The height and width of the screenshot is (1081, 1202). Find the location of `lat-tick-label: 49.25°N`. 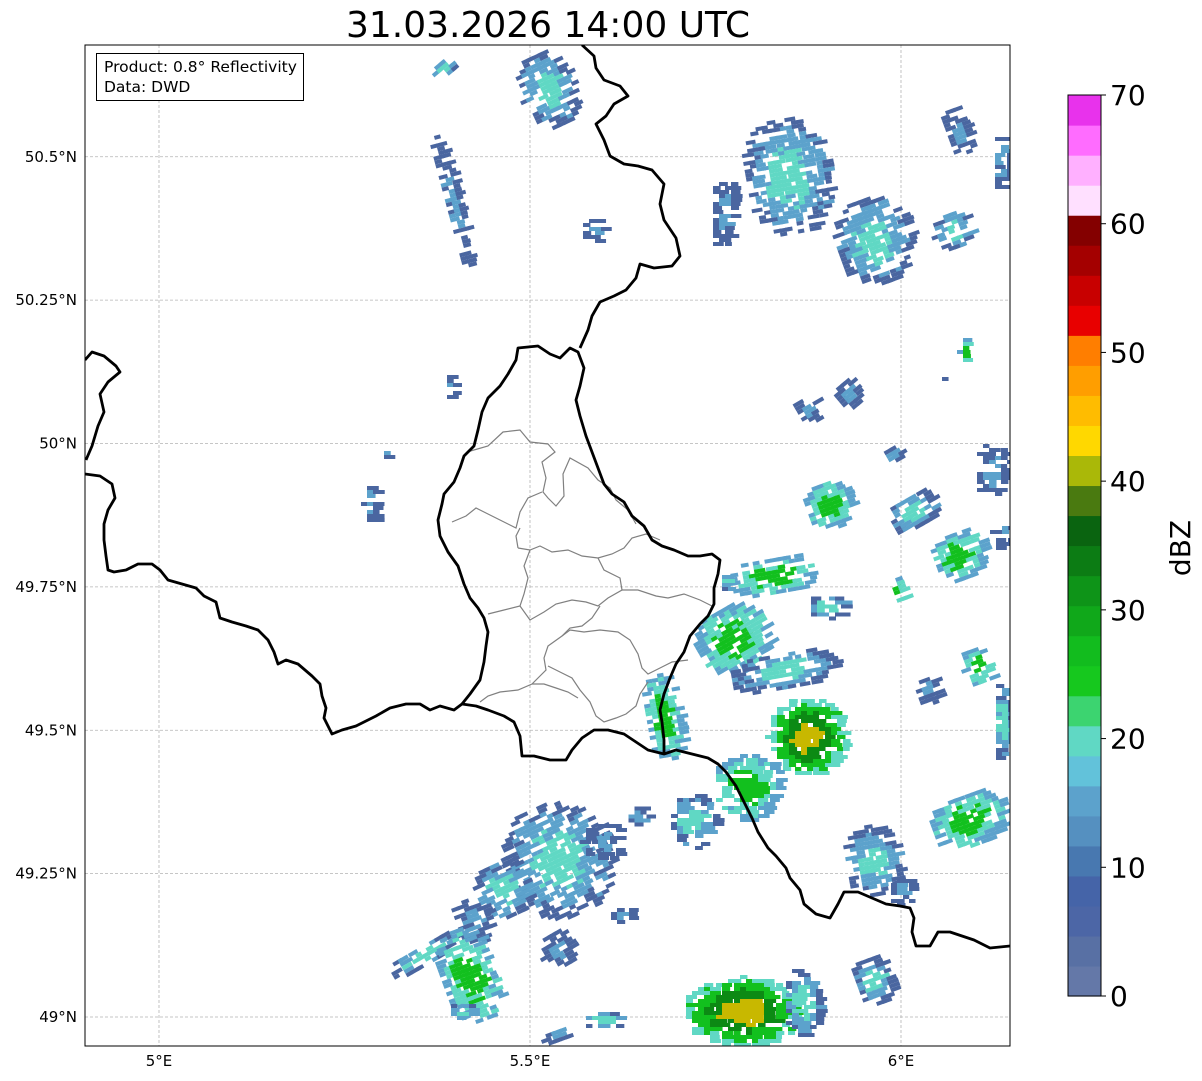

lat-tick-label: 49.25°N is located at coordinates (46, 874).